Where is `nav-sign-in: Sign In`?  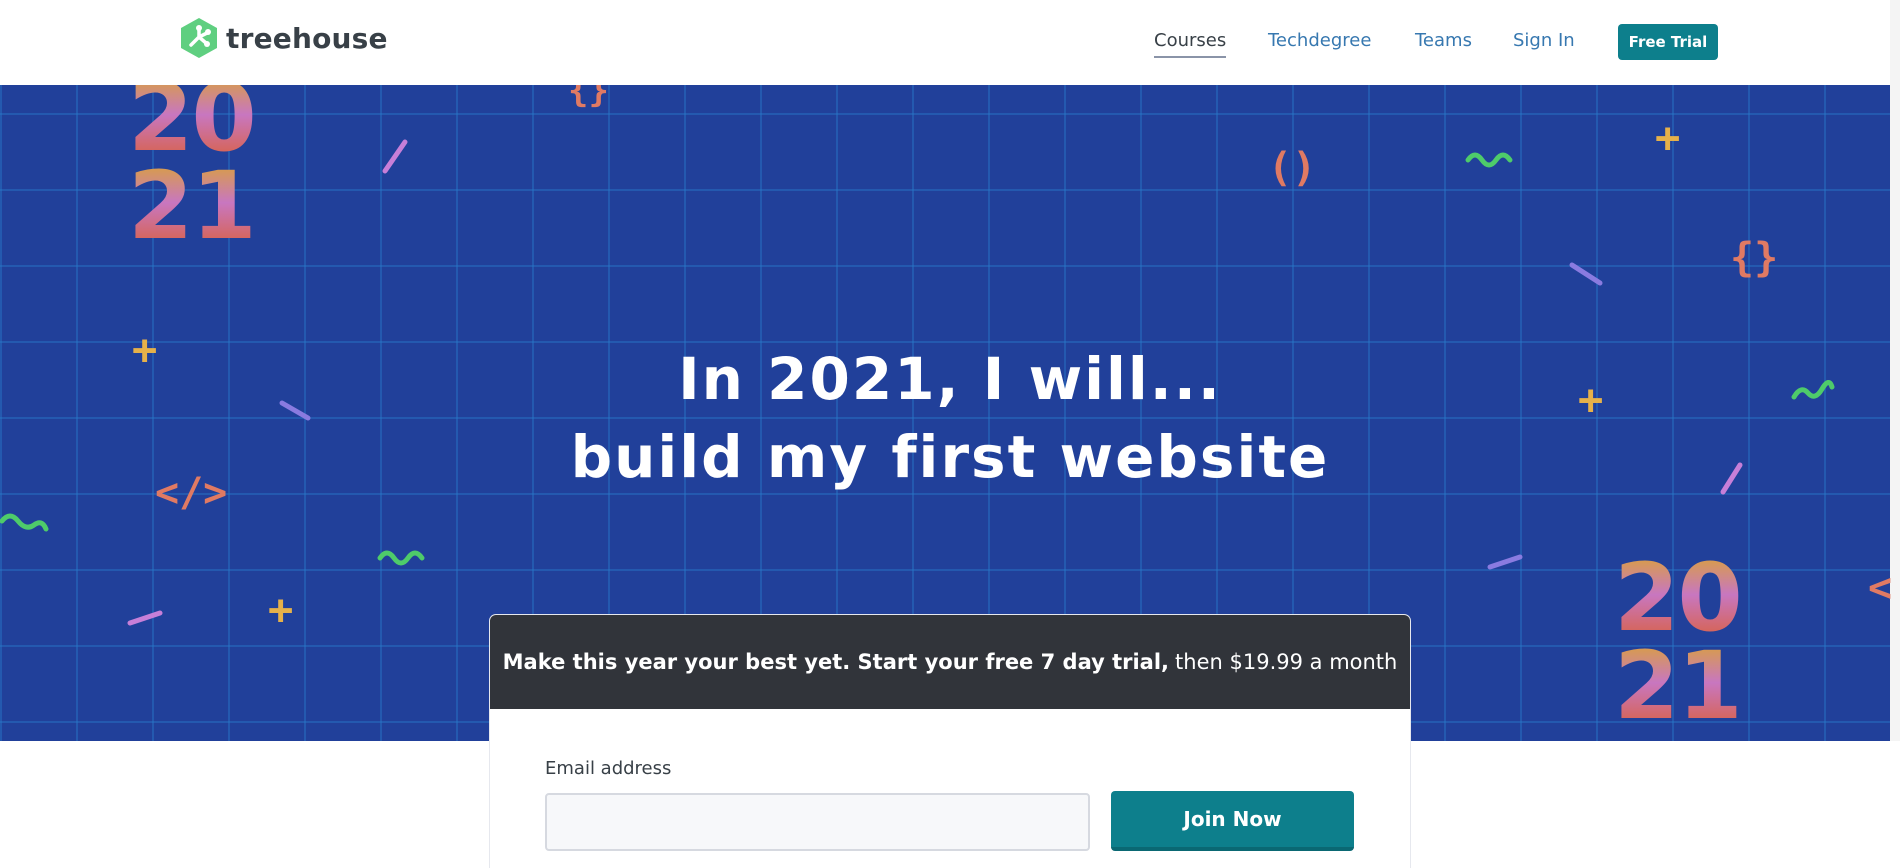 nav-sign-in: Sign In is located at coordinates (1544, 41).